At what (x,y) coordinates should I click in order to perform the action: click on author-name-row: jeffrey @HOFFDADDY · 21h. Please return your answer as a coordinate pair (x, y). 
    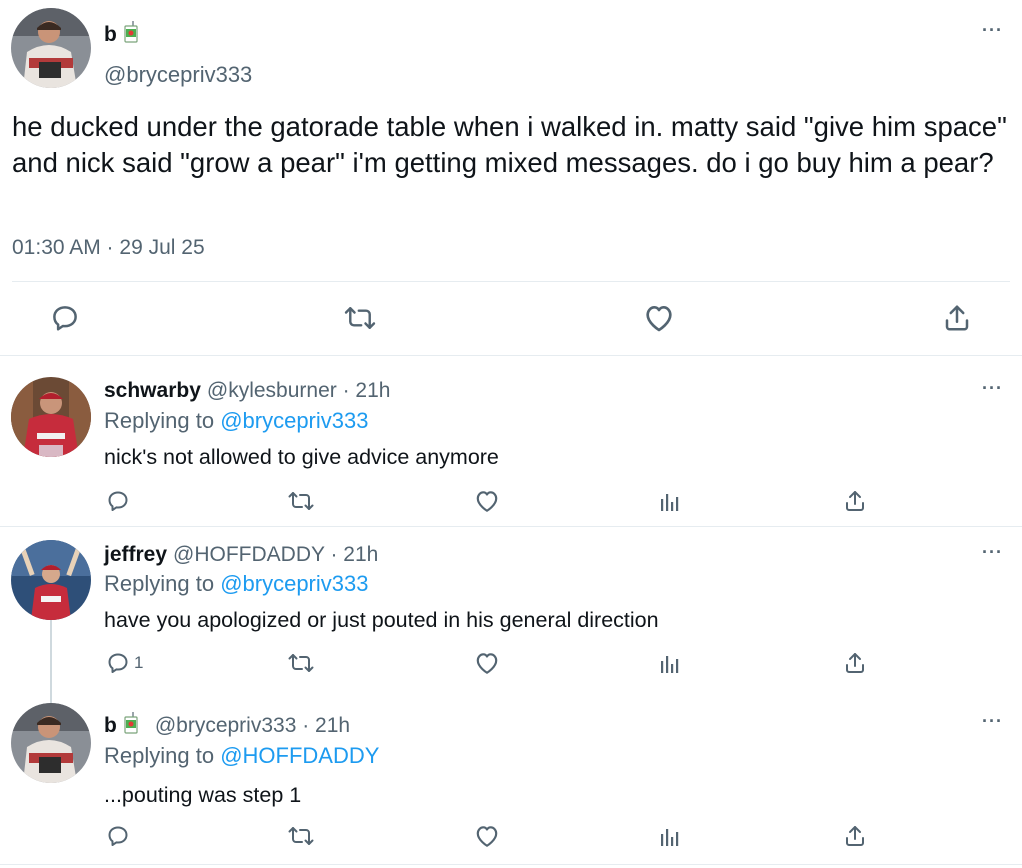
    Looking at the image, I should click on (241, 555).